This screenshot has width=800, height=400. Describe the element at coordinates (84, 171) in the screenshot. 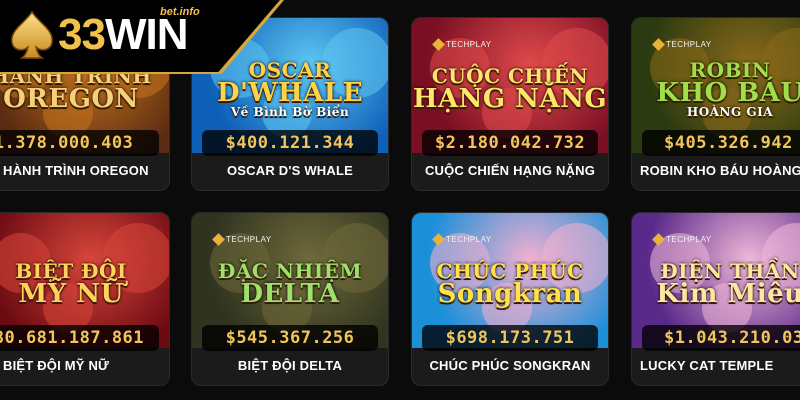

I see `game-name: HÀNH TRÌNH OREGON` at that location.